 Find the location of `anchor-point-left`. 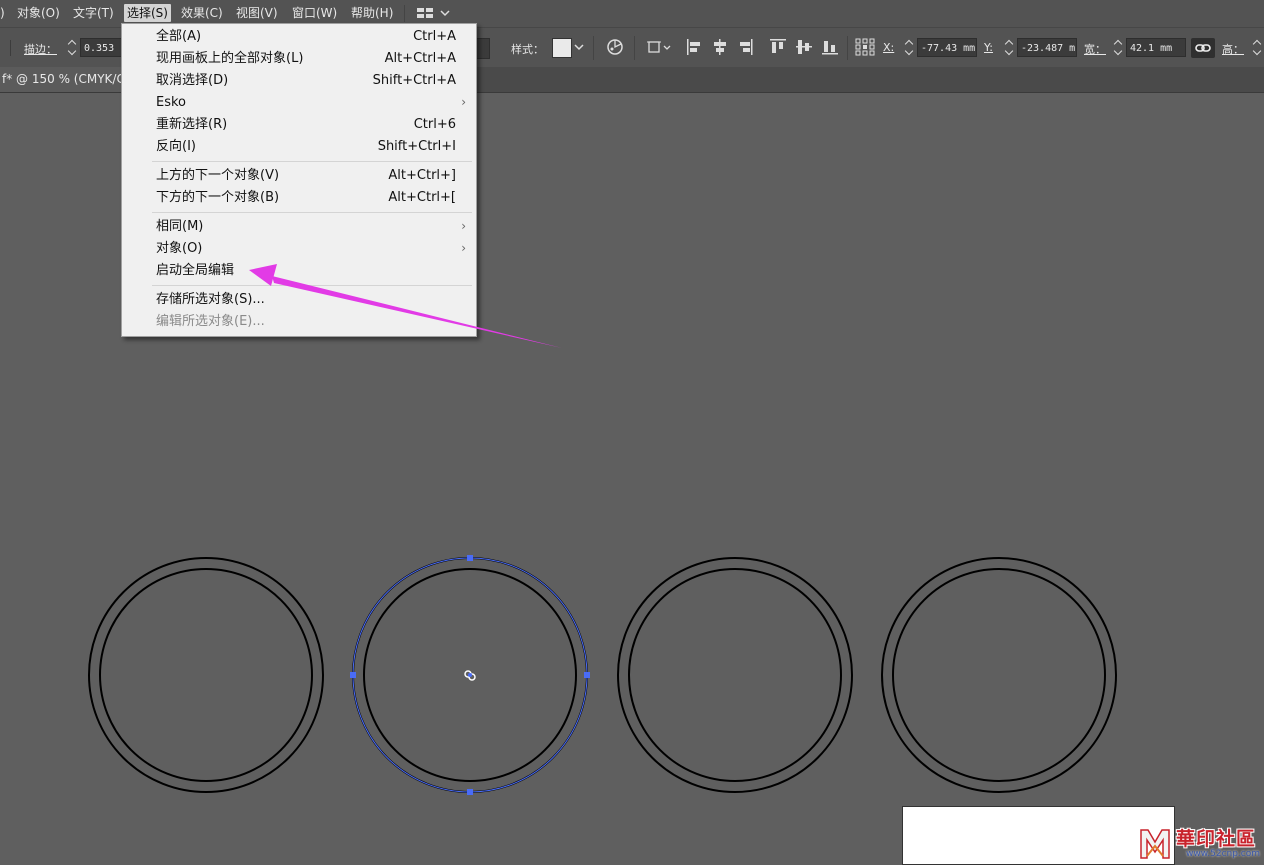

anchor-point-left is located at coordinates (353, 675).